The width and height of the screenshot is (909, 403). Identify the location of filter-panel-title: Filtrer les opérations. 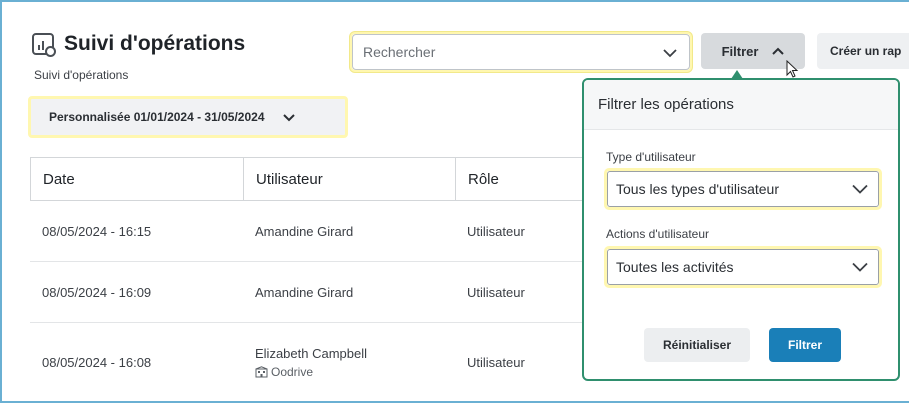
(741, 105).